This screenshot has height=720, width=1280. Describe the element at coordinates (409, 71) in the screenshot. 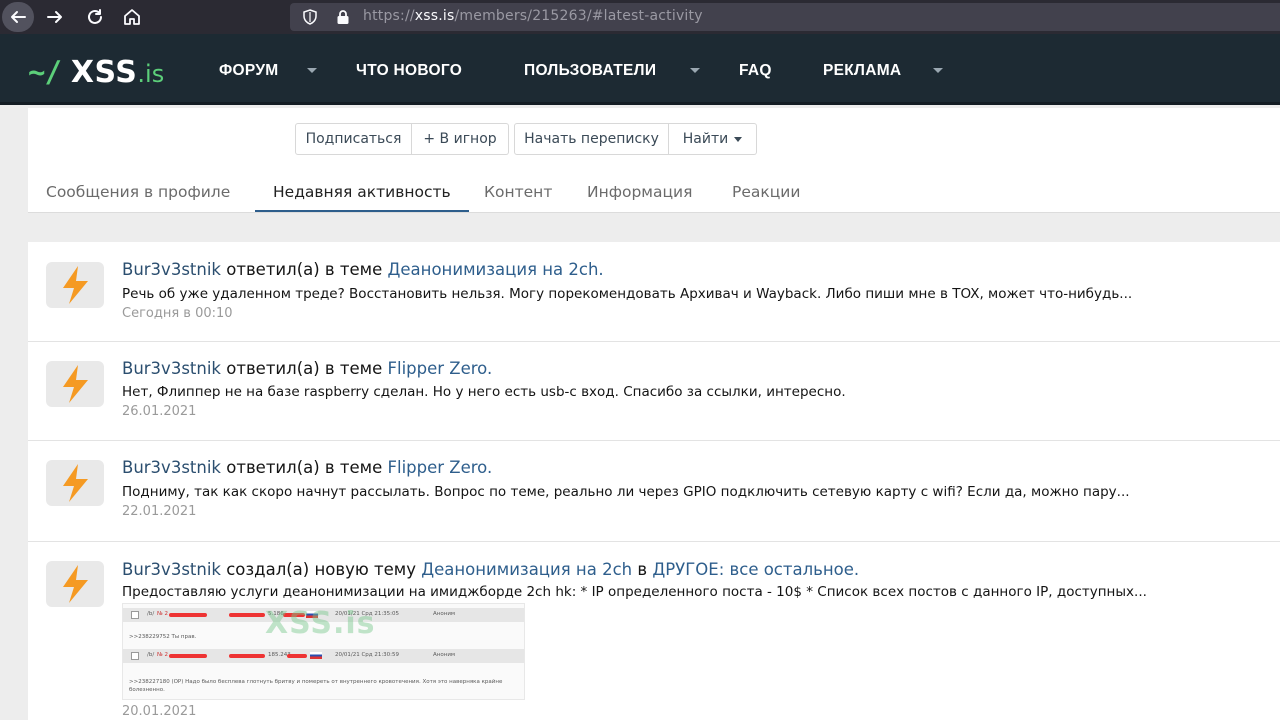

I see `nav-whats-new: ЧТО НОВОГО` at that location.